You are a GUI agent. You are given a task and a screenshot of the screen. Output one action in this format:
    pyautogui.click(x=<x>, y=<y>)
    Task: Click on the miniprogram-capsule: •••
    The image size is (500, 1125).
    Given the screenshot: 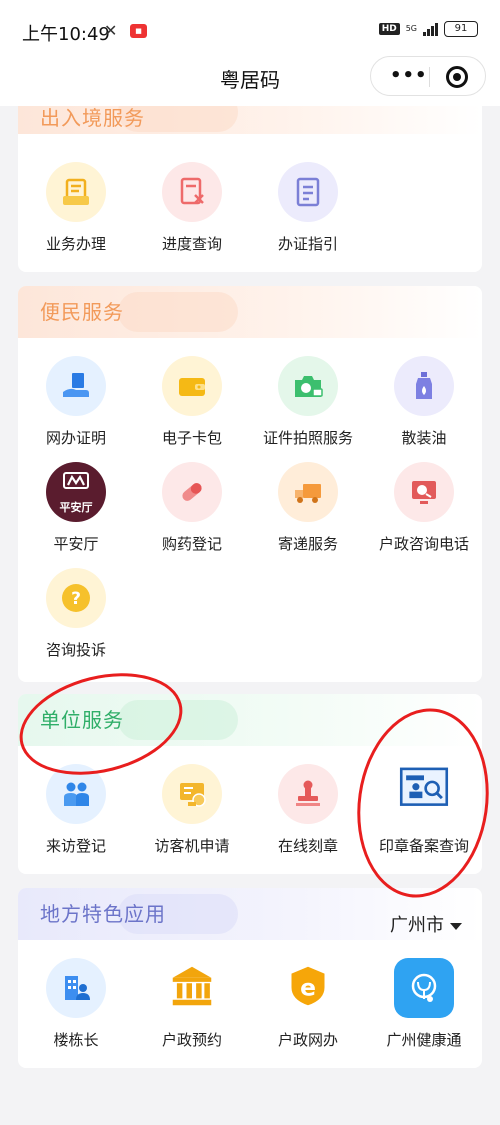 What is the action you would take?
    pyautogui.click(x=428, y=76)
    